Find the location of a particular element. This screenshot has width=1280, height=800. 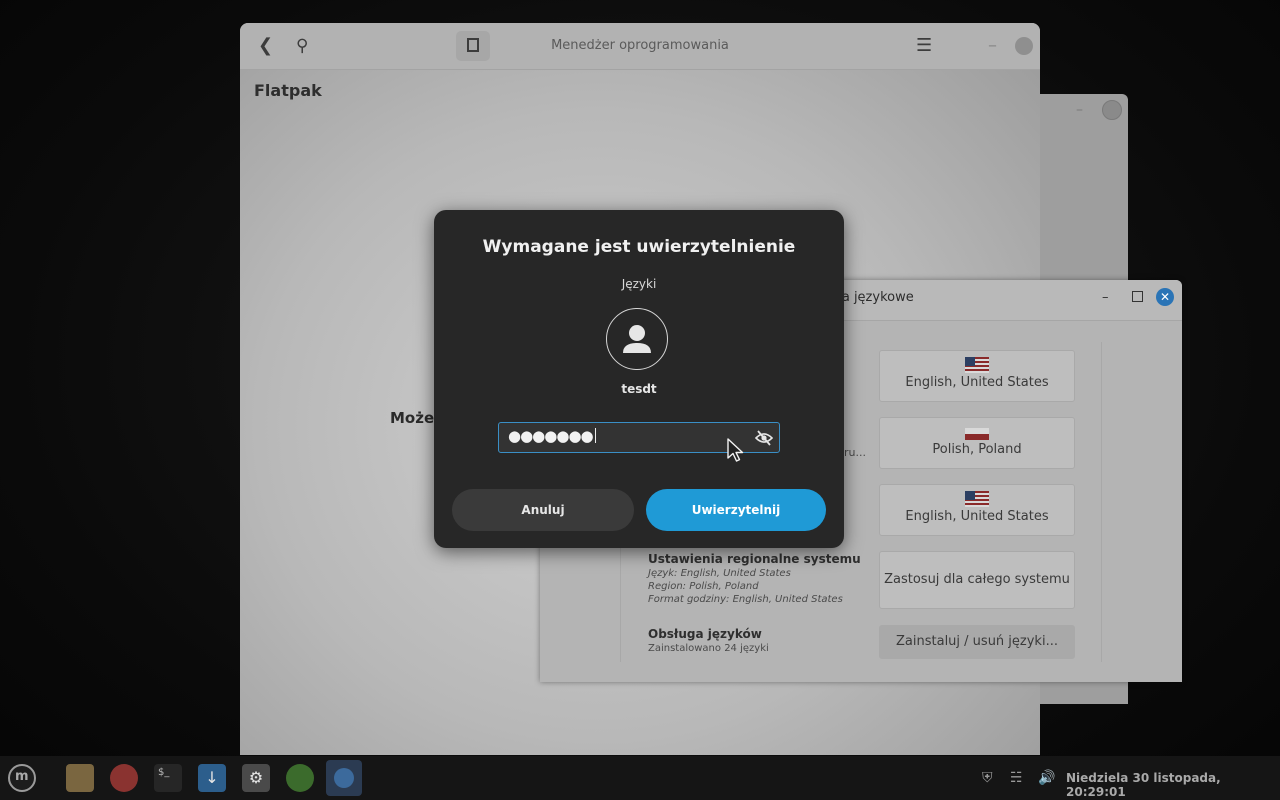

language-button: English, United States is located at coordinates (977, 376).